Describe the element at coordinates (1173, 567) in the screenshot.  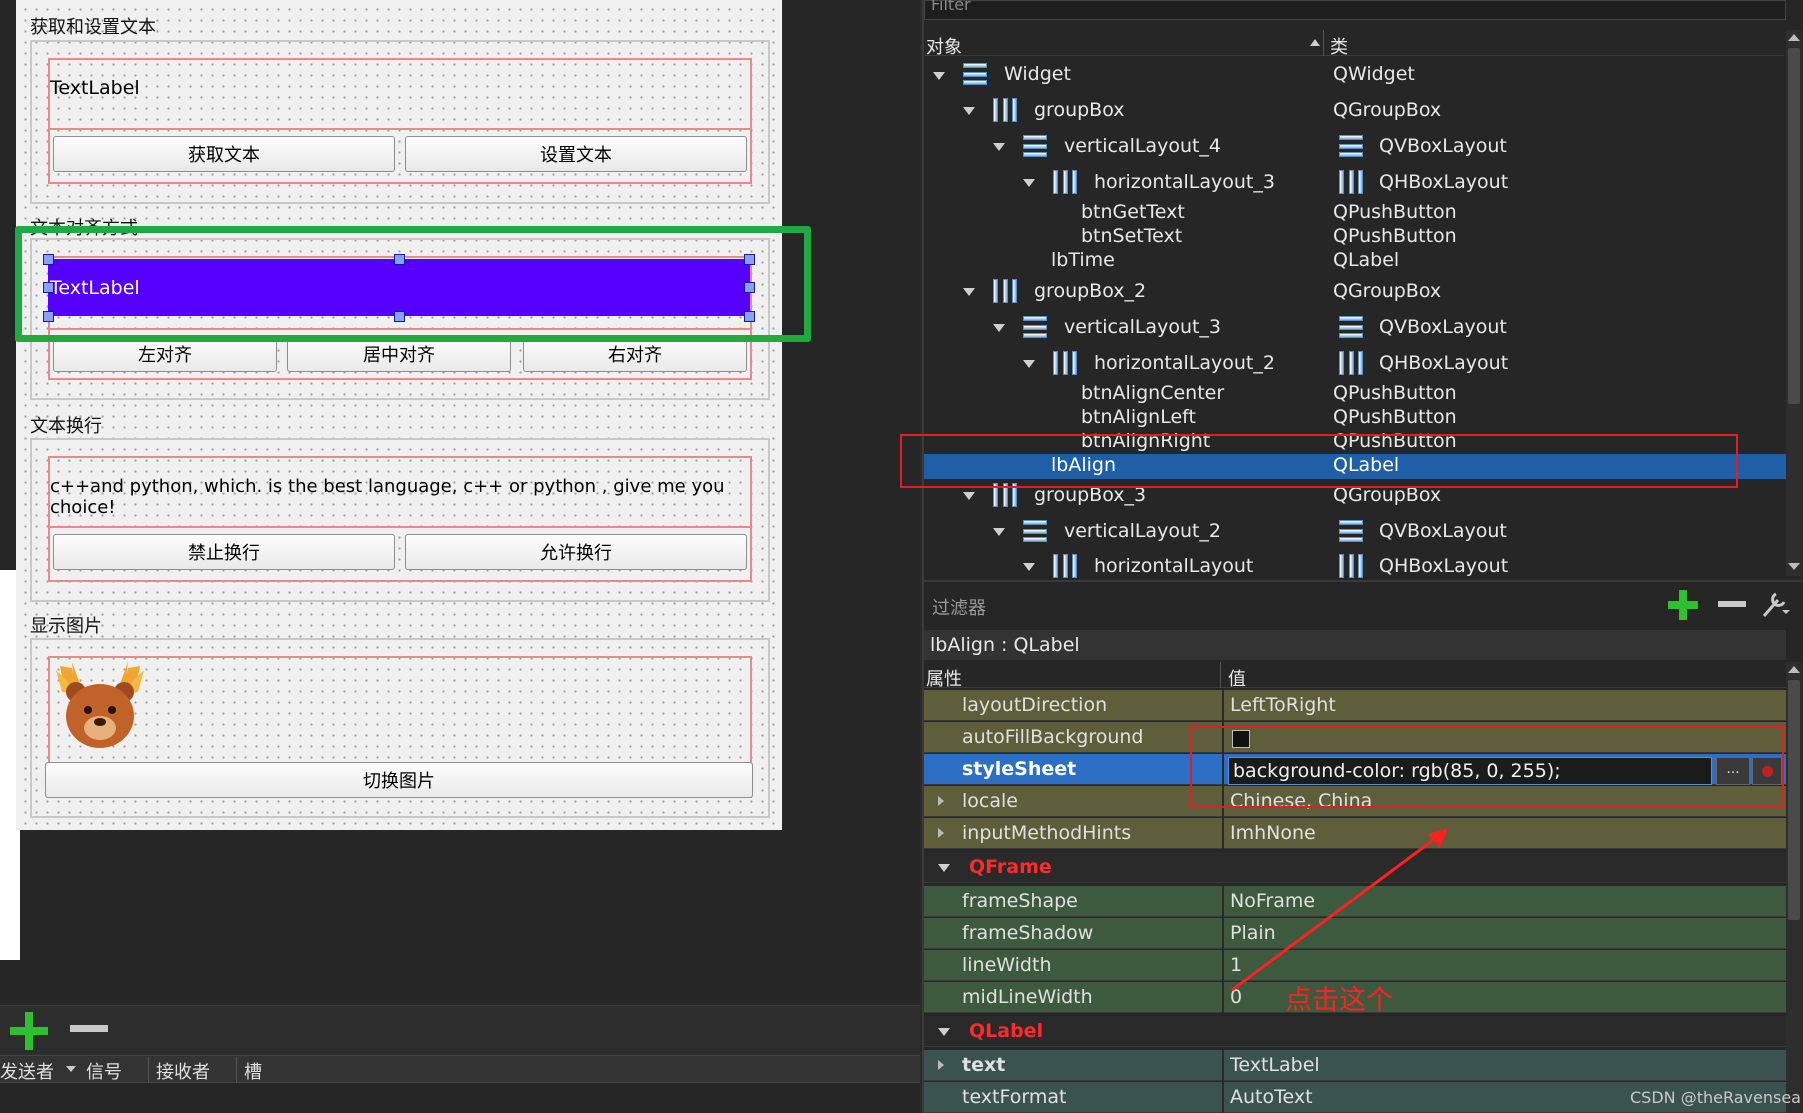
I see `tree-item-horizontallayout: horizontalLayout` at that location.